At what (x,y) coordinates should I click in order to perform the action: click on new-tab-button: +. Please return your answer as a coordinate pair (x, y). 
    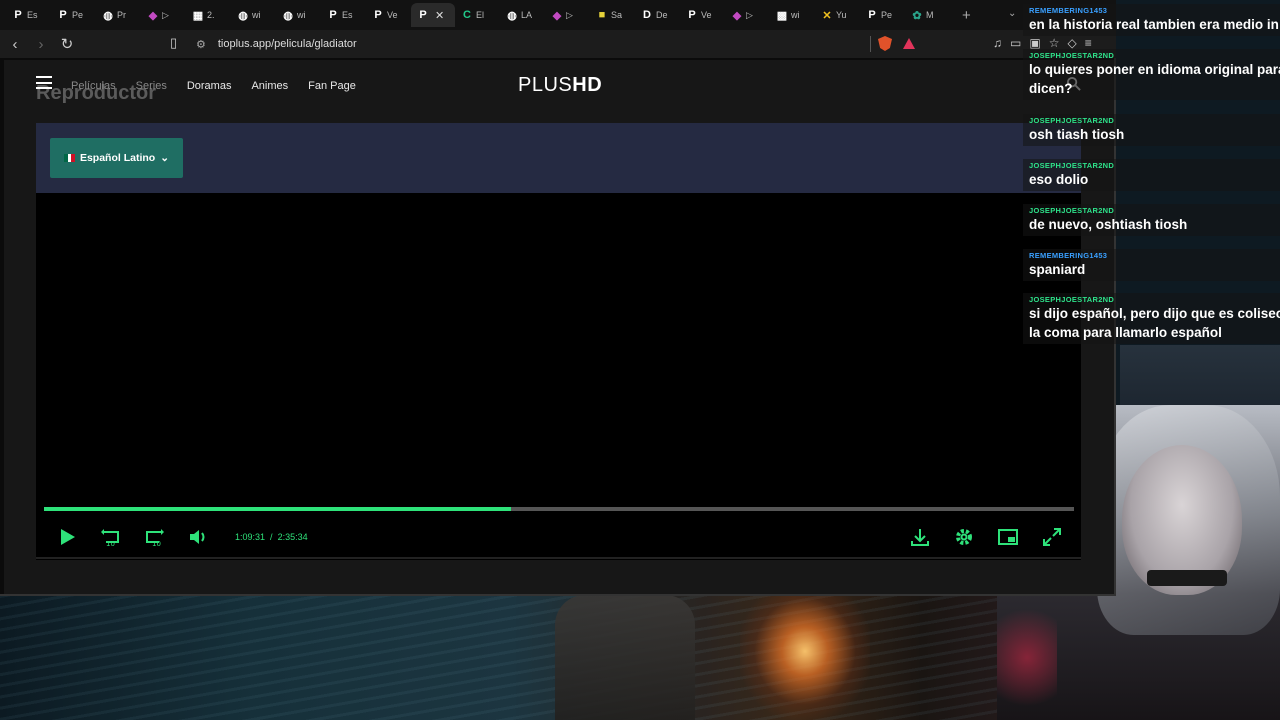
    Looking at the image, I should click on (966, 15).